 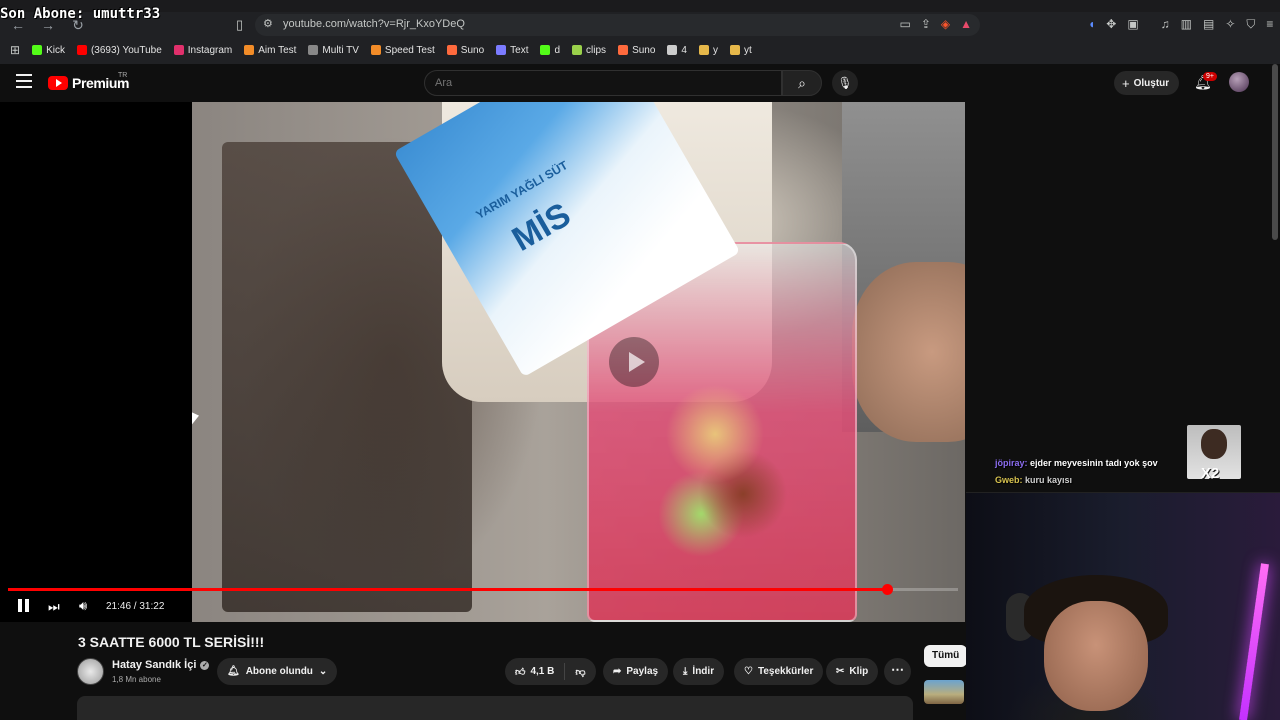 I want to click on bookmark-label: Speed Test, so click(x=409, y=50).